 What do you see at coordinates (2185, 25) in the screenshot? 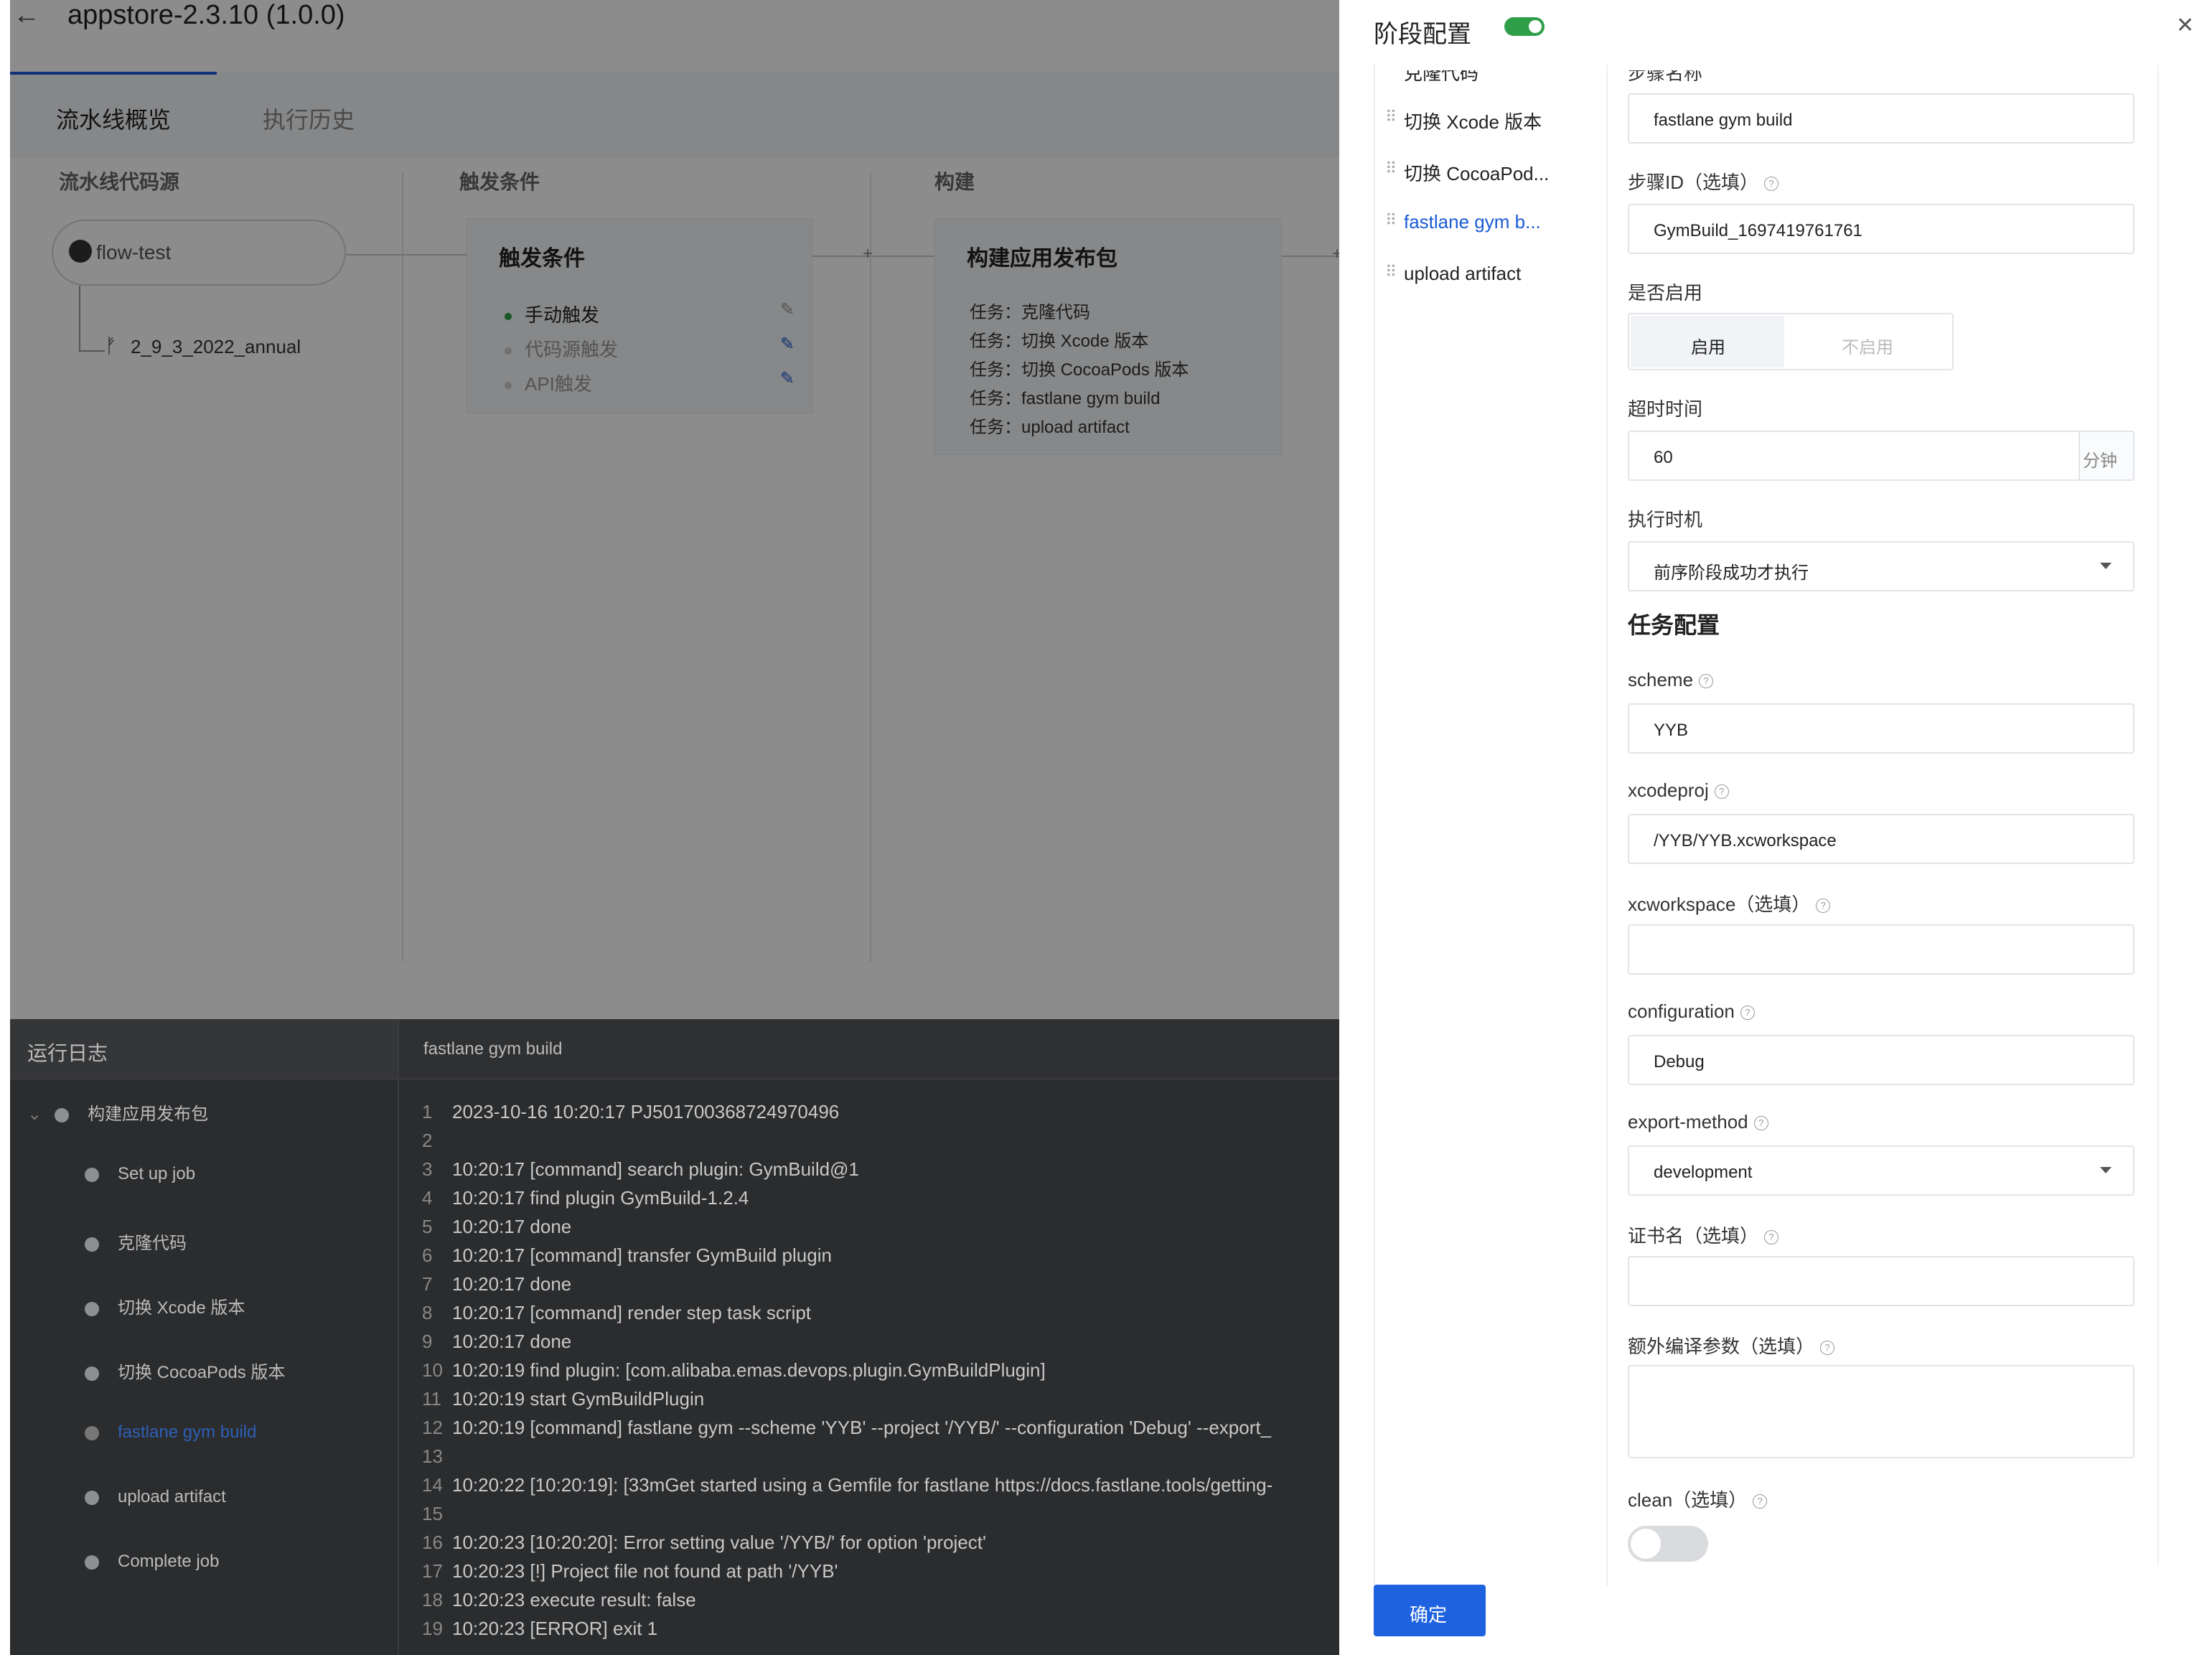
I see `close-icon: ✕` at bounding box center [2185, 25].